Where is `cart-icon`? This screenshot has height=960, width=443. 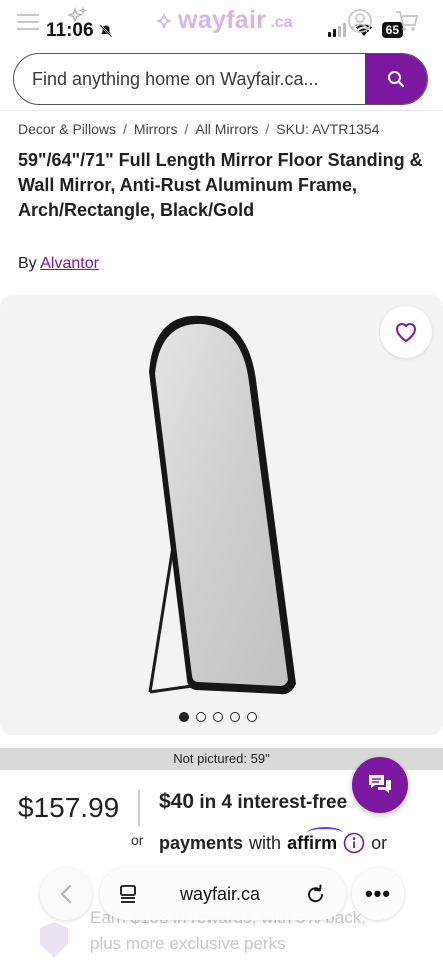
cart-icon is located at coordinates (407, 21).